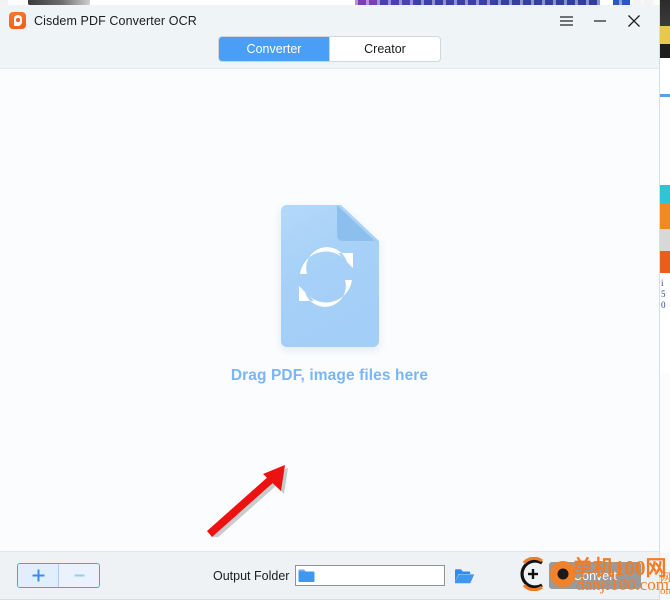 The image size is (670, 600). What do you see at coordinates (274, 49) in the screenshot?
I see `tab-converter: Converter` at bounding box center [274, 49].